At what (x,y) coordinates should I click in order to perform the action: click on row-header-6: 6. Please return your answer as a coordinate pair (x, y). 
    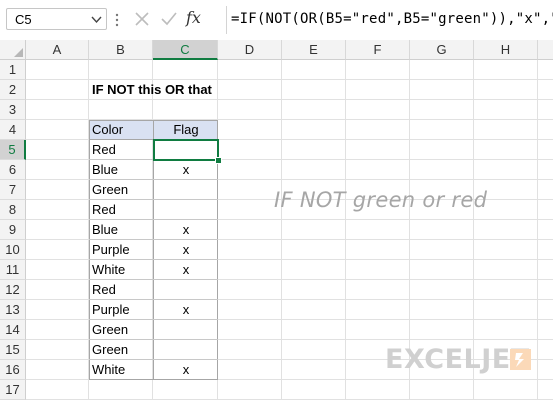
    Looking at the image, I should click on (13, 170).